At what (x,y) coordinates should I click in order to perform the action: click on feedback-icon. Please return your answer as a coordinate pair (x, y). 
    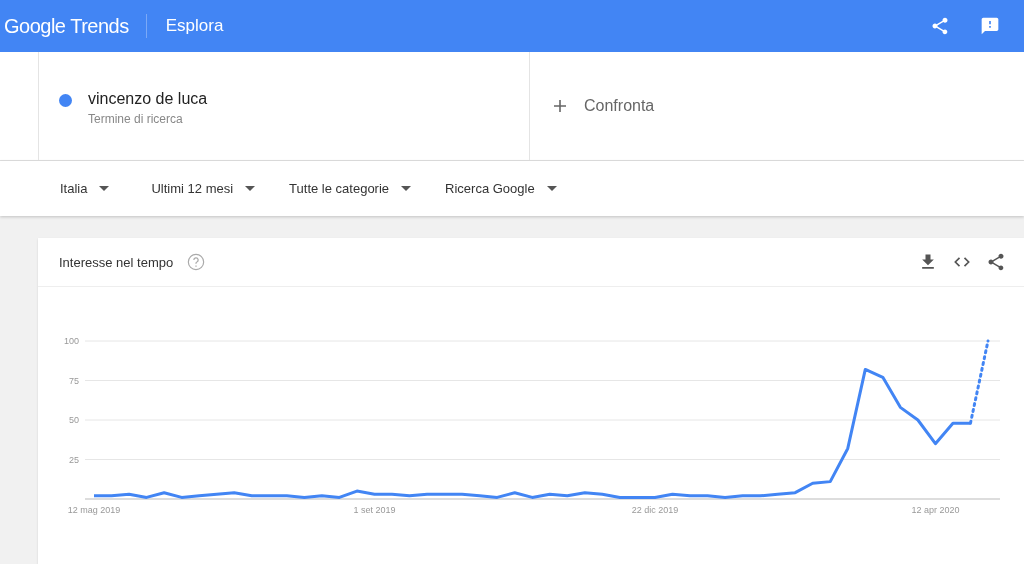
    Looking at the image, I should click on (990, 26).